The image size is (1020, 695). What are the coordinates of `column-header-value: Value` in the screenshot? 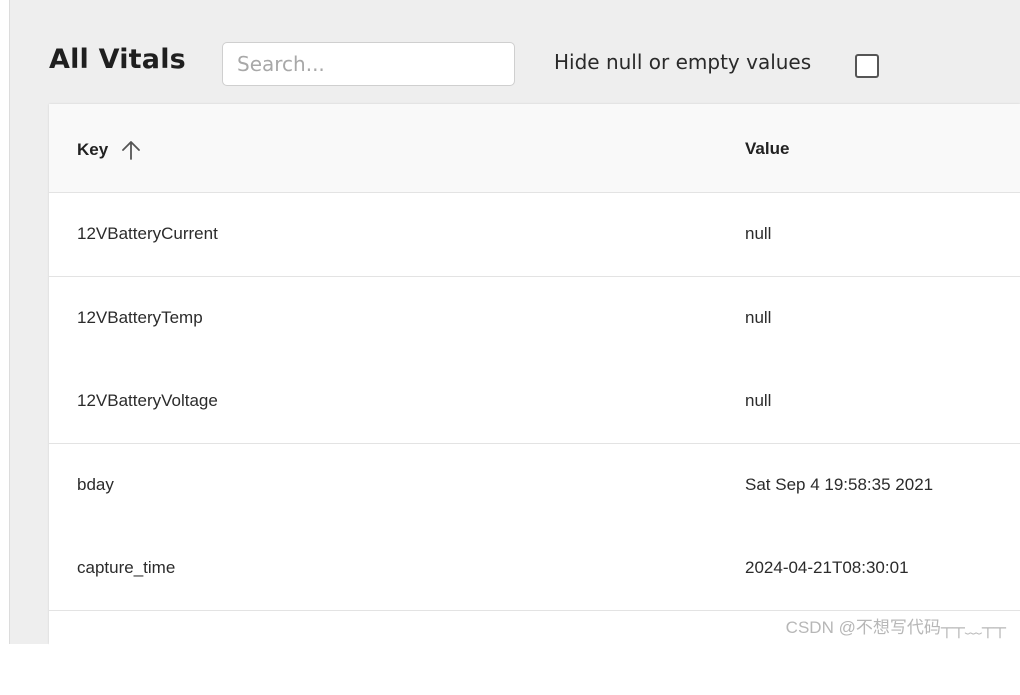 It's located at (767, 148).